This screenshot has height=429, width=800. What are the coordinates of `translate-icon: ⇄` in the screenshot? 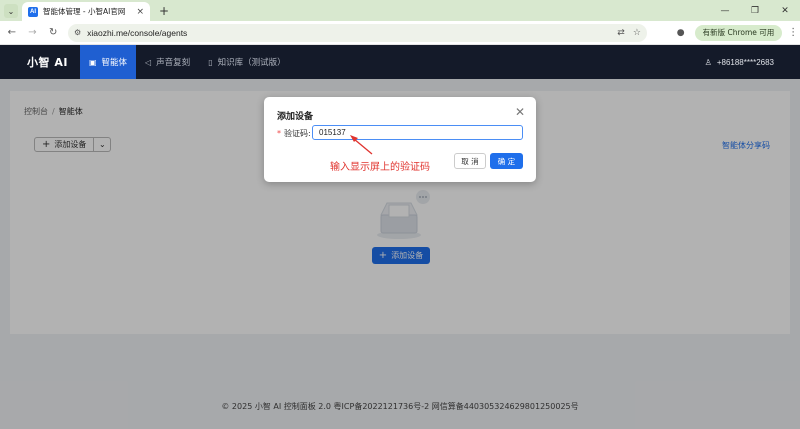 It's located at (621, 33).